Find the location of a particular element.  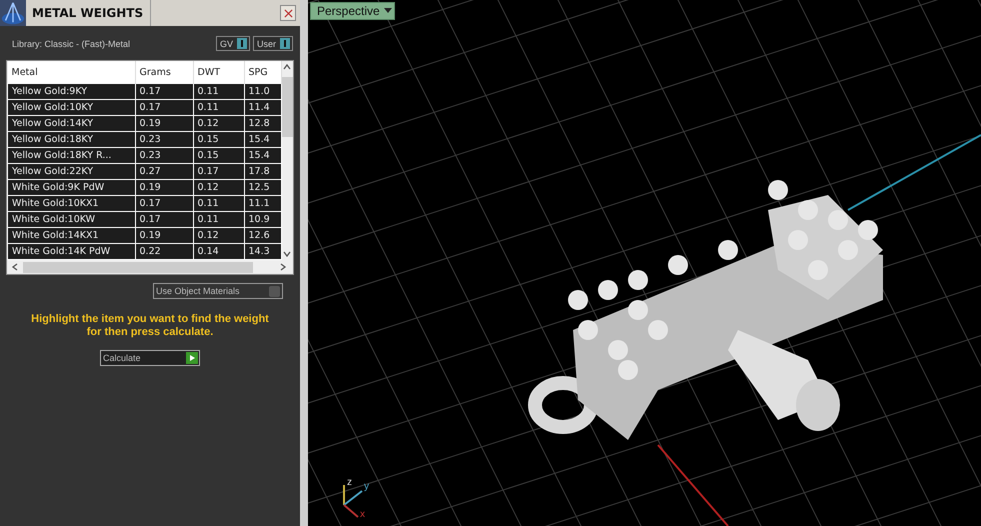

column-header: DWT is located at coordinates (218, 72).